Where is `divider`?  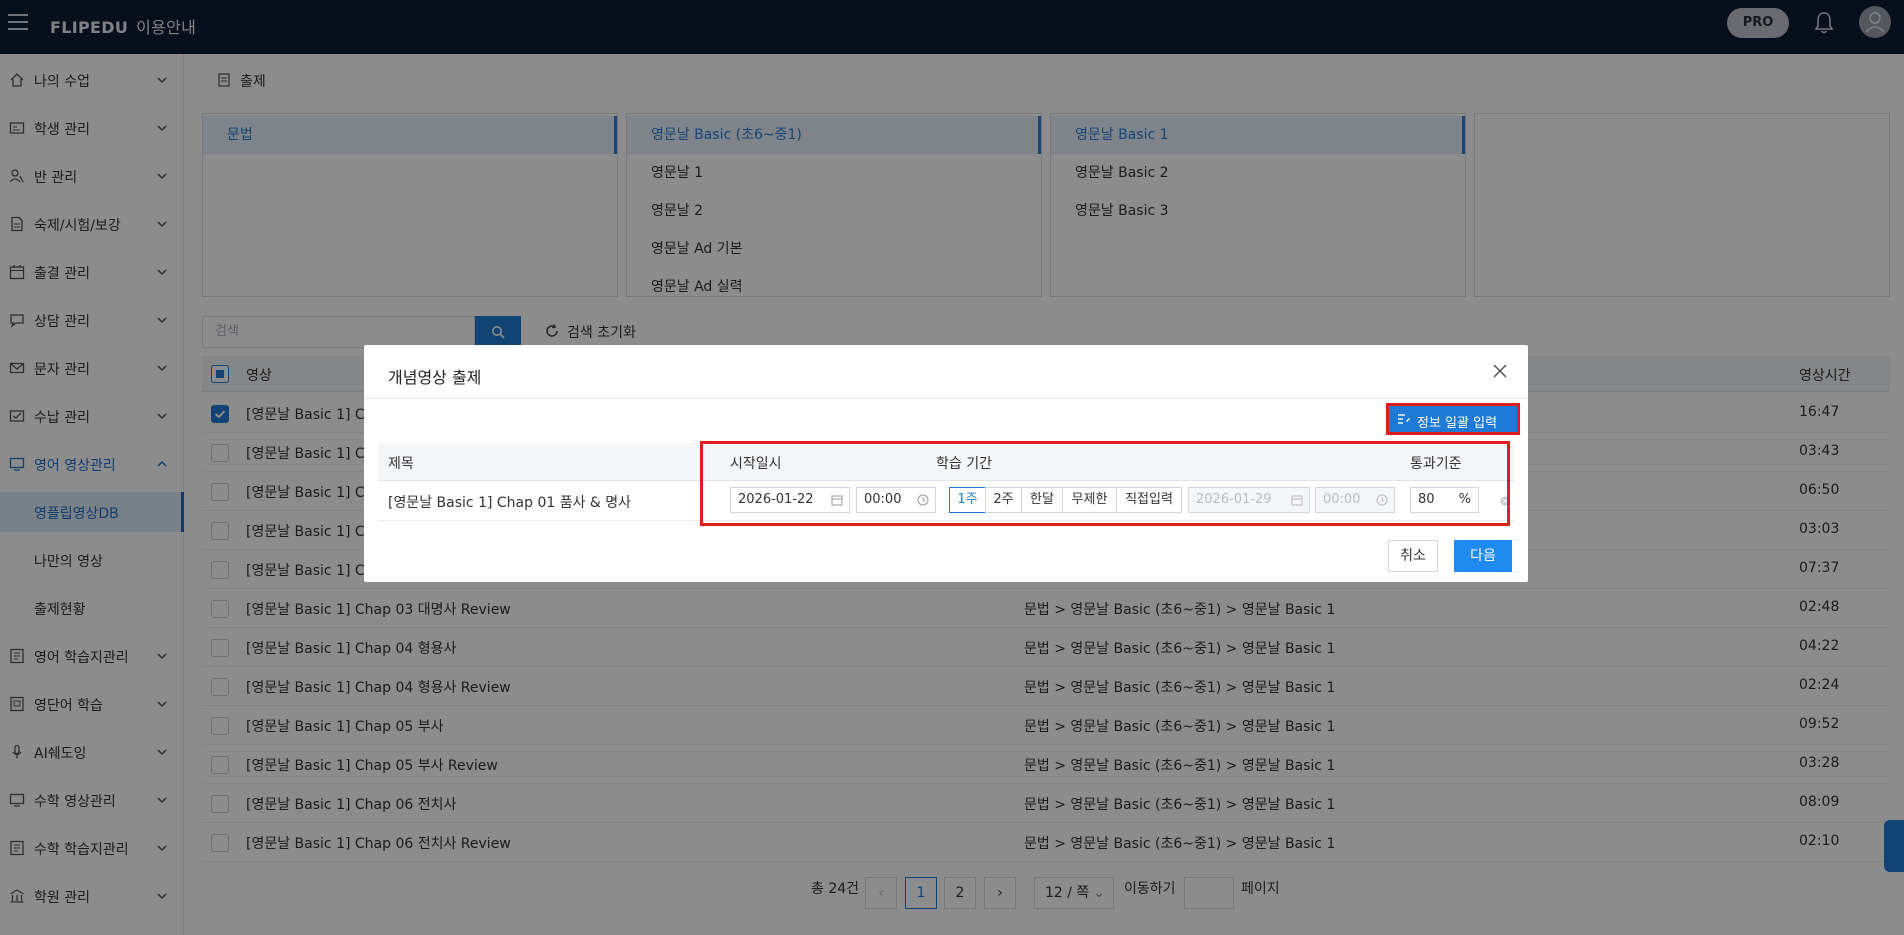 divider is located at coordinates (946, 398).